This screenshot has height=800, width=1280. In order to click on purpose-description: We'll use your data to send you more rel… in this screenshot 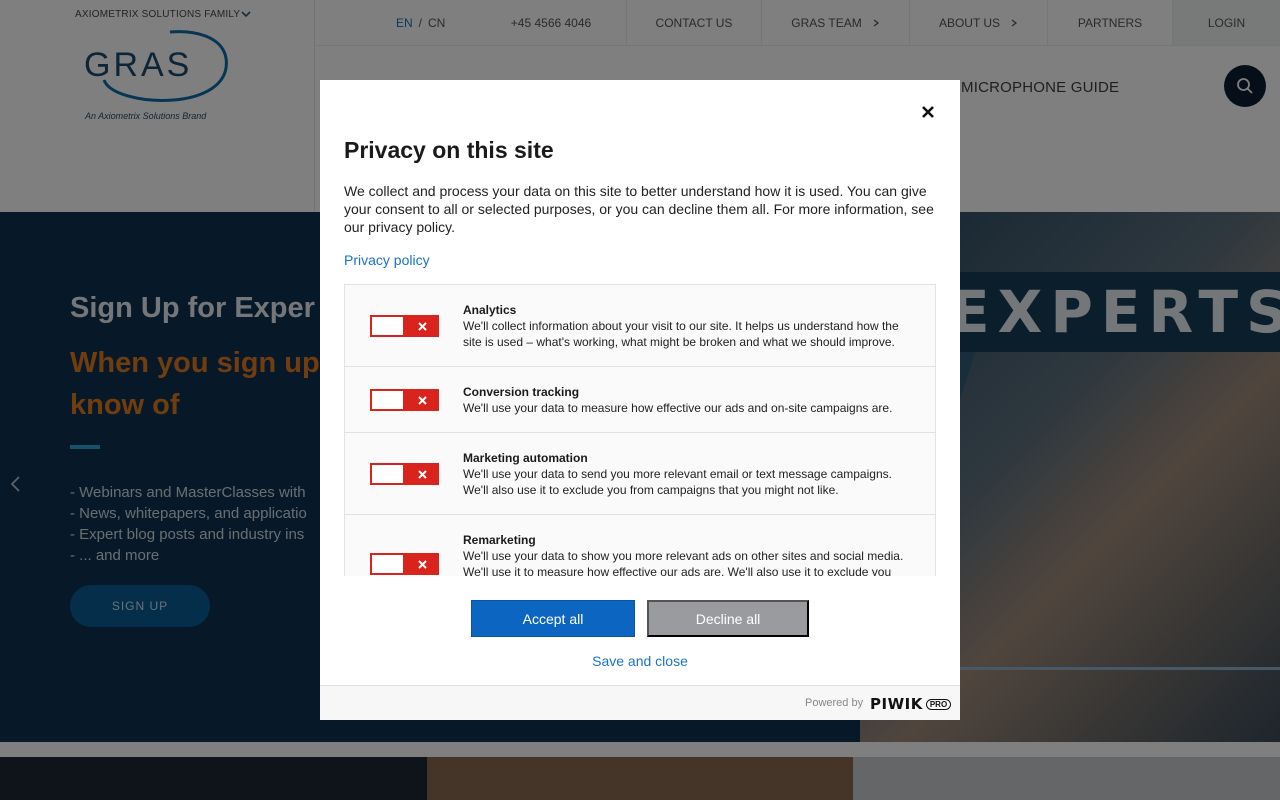, I will do `click(677, 482)`.